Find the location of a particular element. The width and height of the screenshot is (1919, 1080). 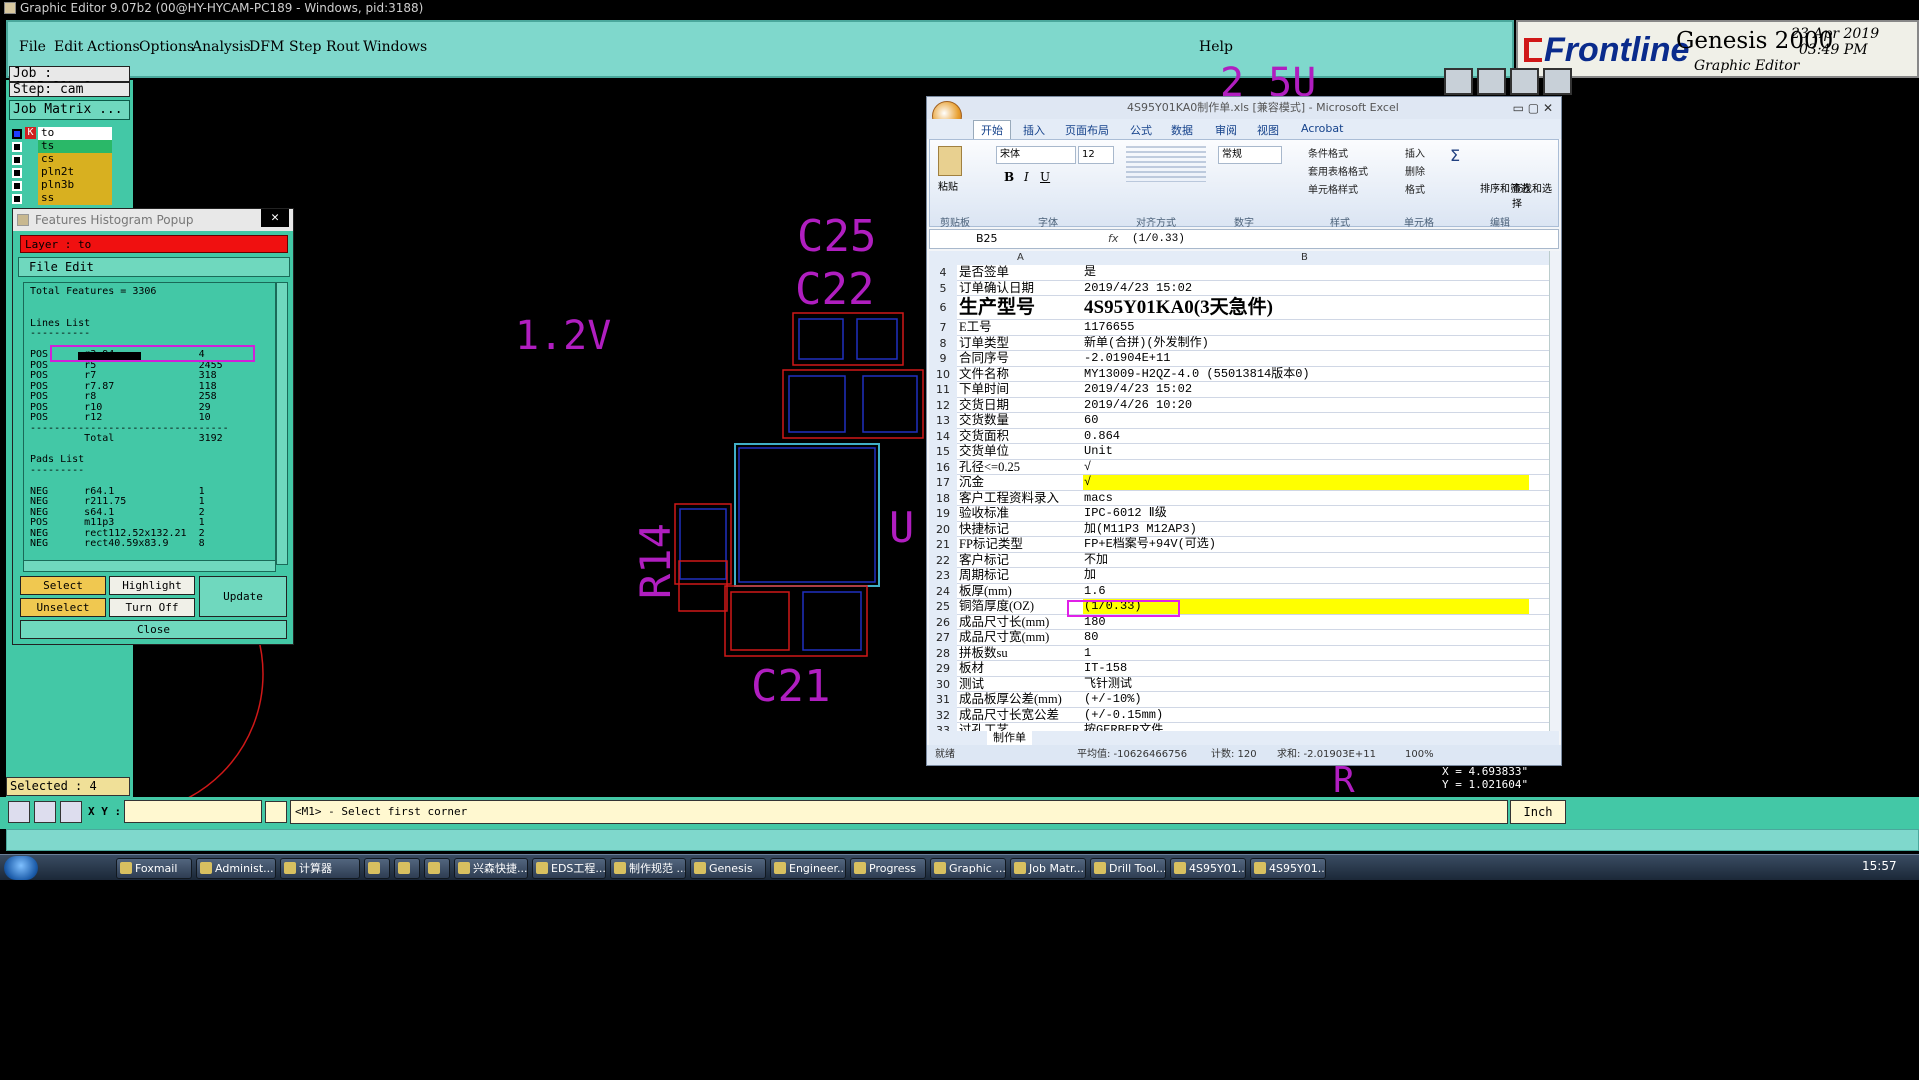

row-number: 20 is located at coordinates (943, 529).